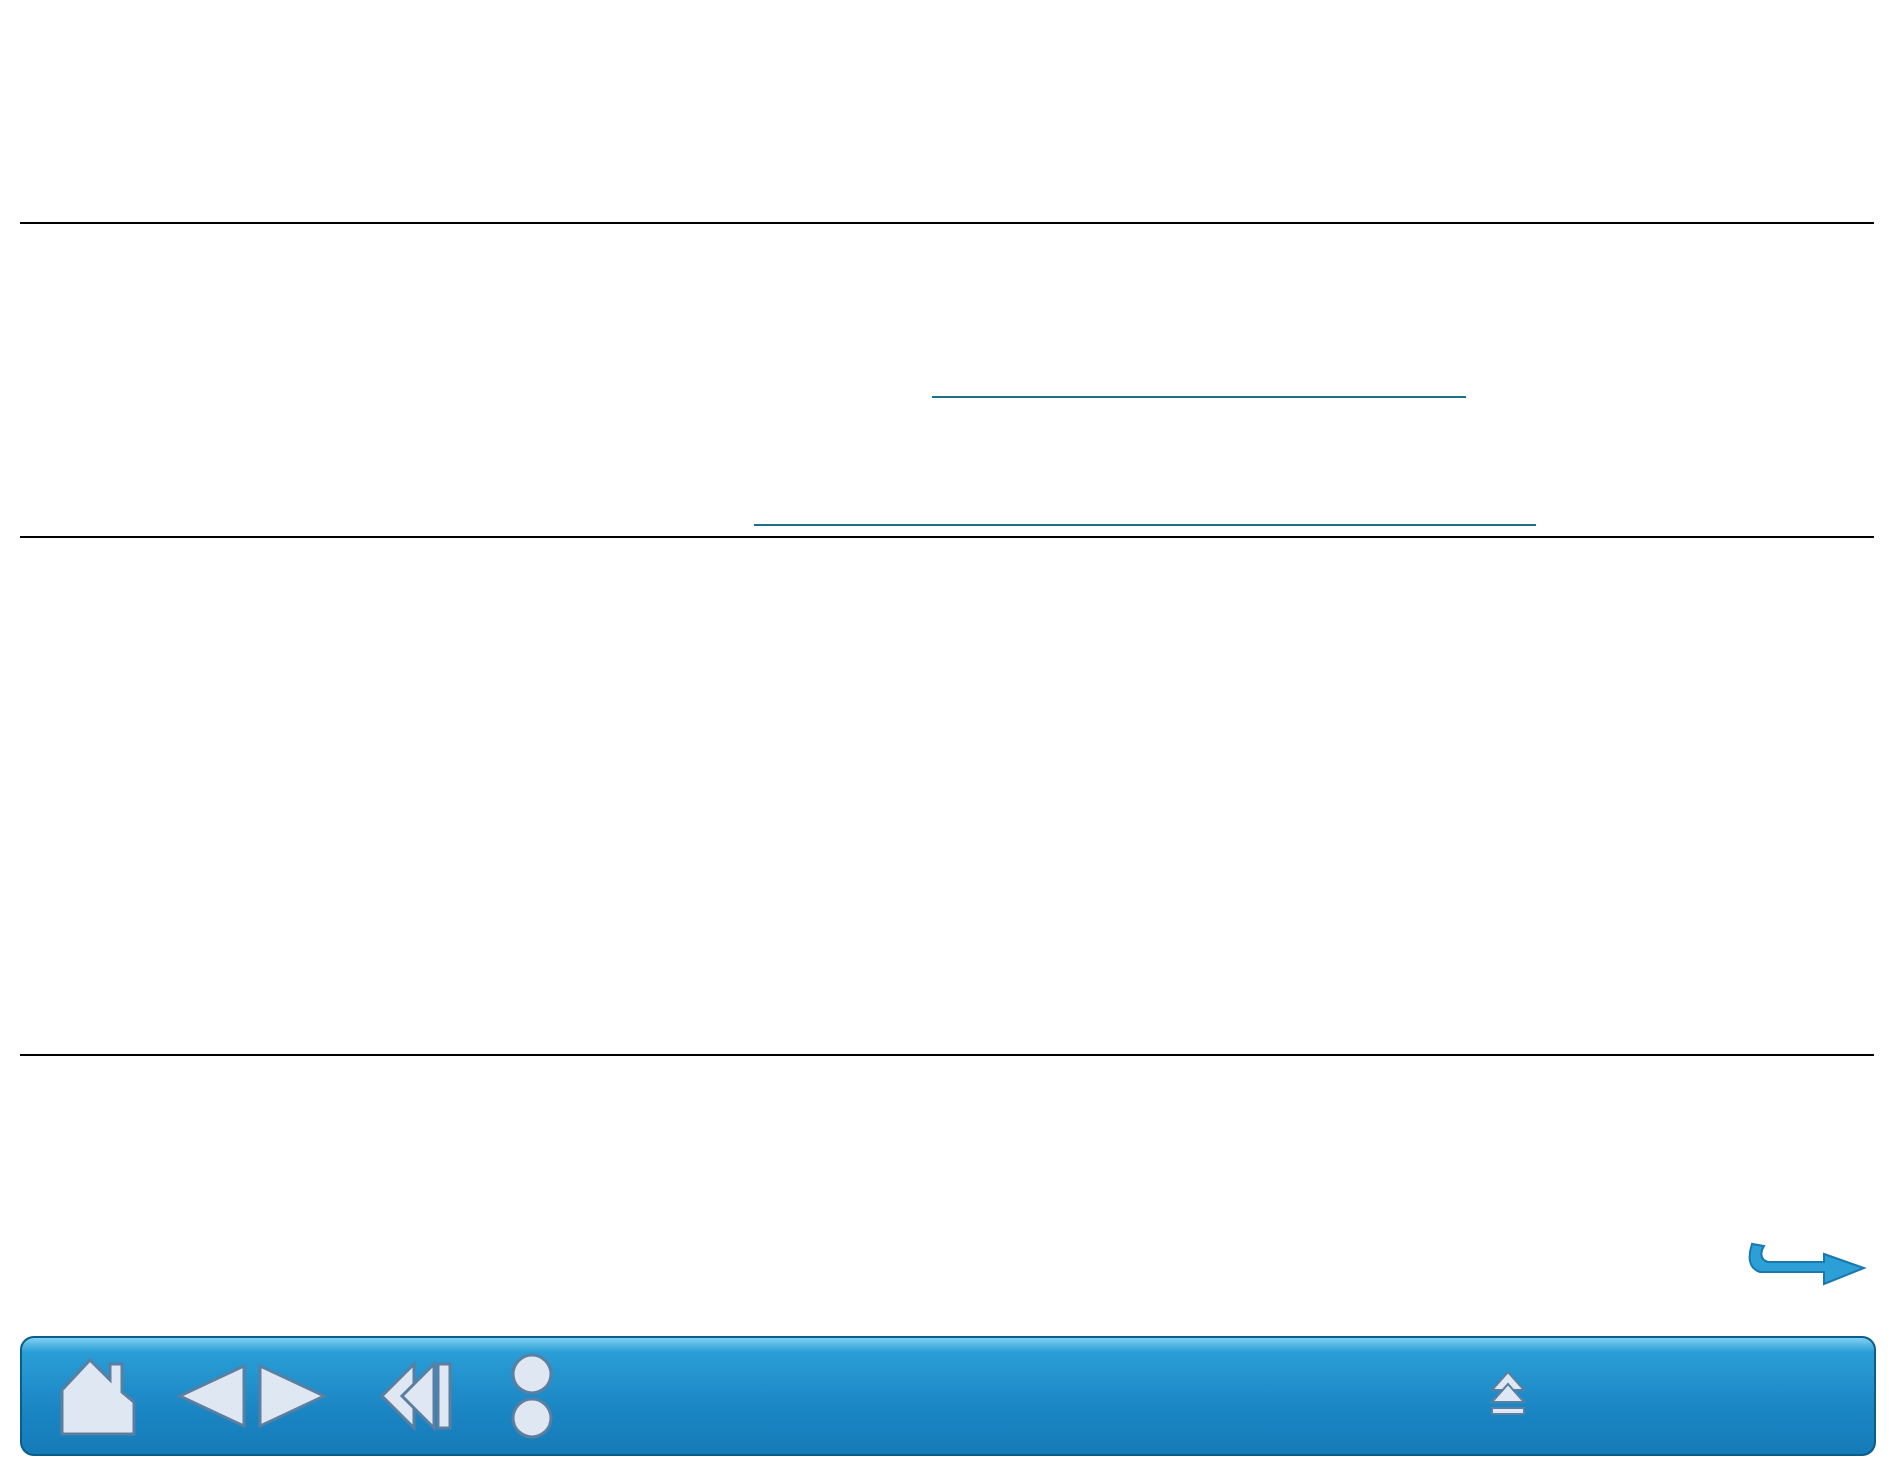  What do you see at coordinates (292, 1396) in the screenshot?
I see `right-triangle-icon` at bounding box center [292, 1396].